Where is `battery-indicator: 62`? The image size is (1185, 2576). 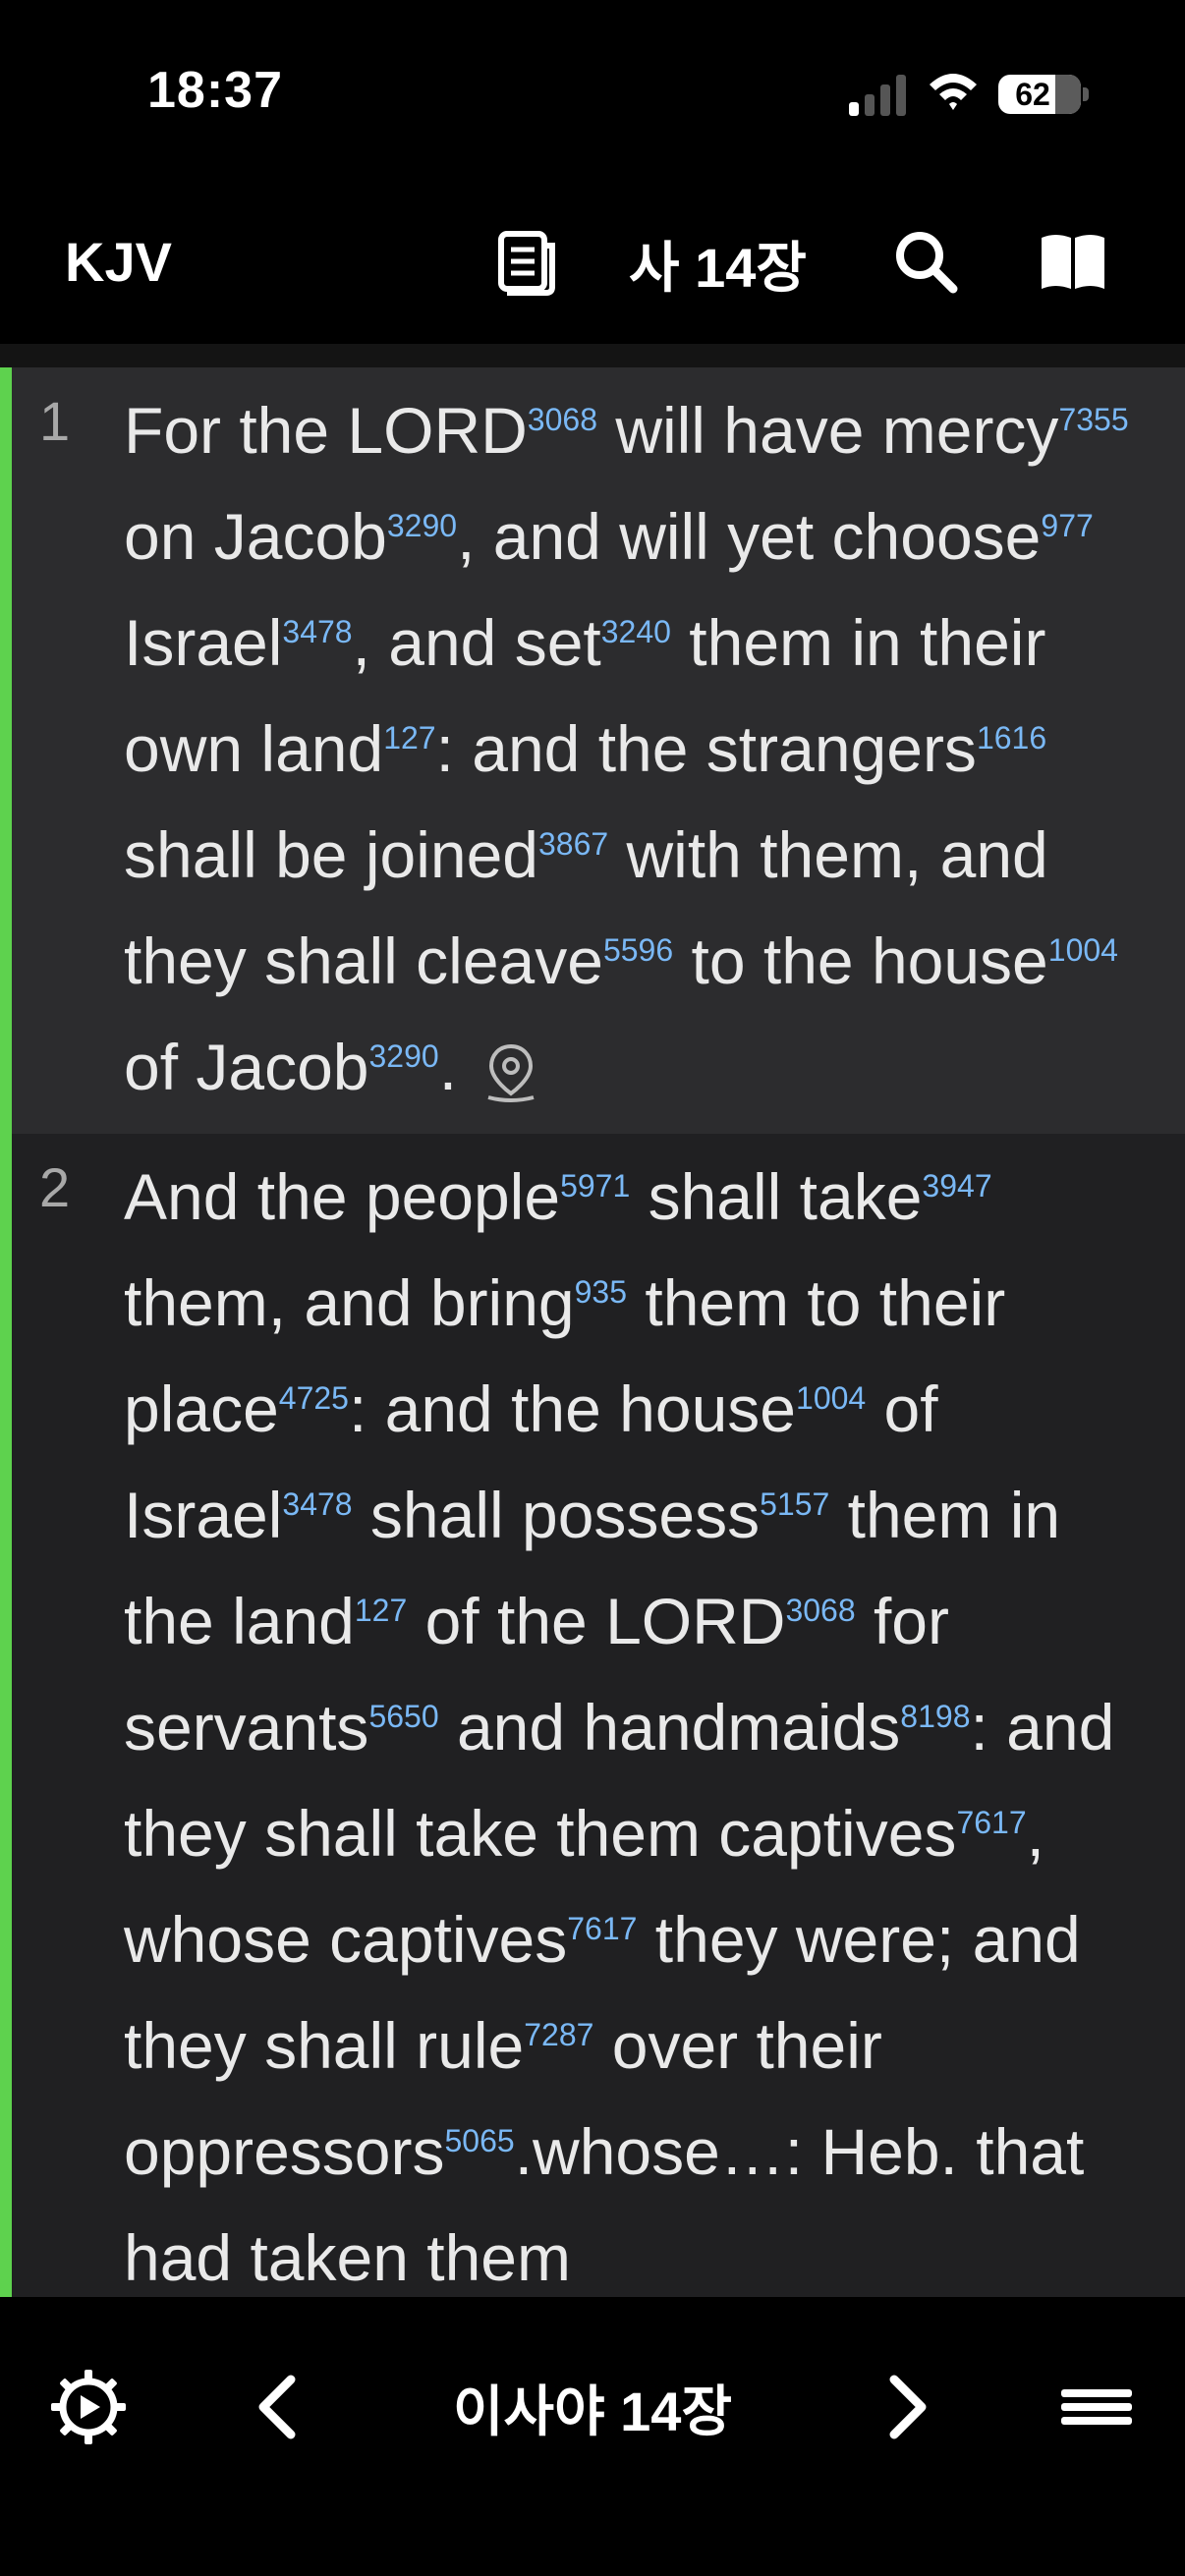
battery-indicator: 62 is located at coordinates (1040, 94).